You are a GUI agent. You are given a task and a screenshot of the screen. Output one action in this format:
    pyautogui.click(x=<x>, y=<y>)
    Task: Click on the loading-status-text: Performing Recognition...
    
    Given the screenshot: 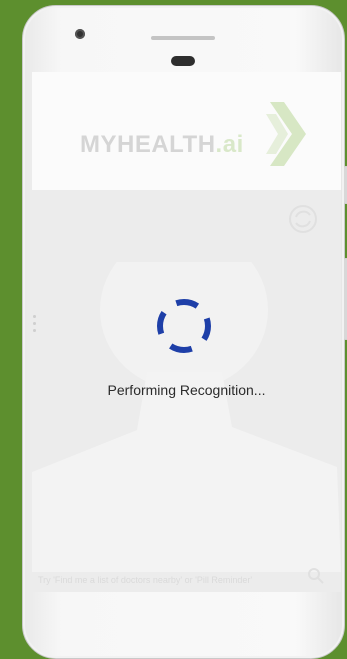 What is the action you would take?
    pyautogui.click(x=186, y=390)
    